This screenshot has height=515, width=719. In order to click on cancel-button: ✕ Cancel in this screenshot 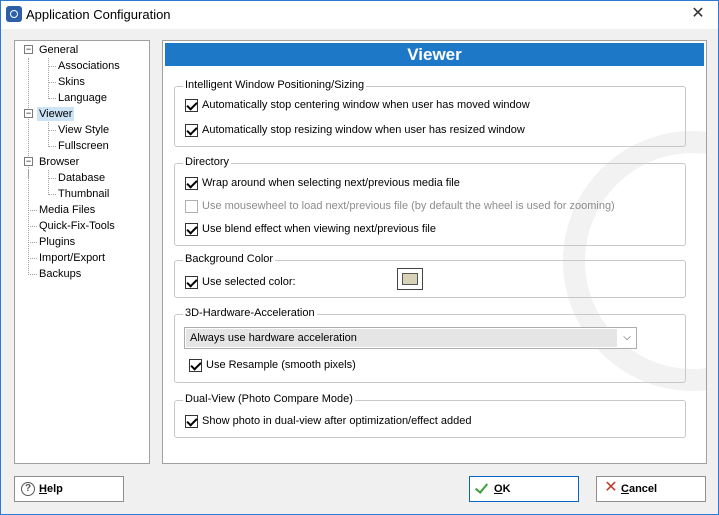, I will do `click(651, 489)`.